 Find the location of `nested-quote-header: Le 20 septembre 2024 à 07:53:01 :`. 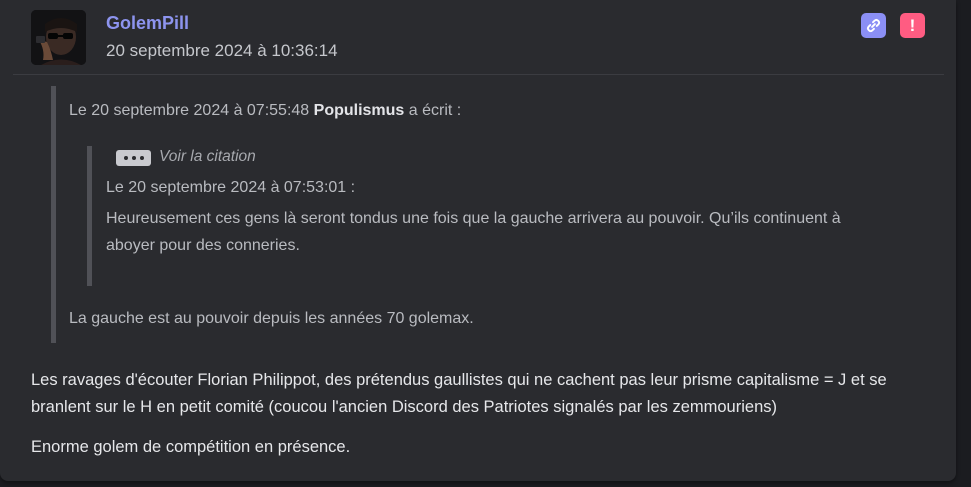

nested-quote-header: Le 20 septembre 2024 à 07:53:01 : is located at coordinates (231, 187).